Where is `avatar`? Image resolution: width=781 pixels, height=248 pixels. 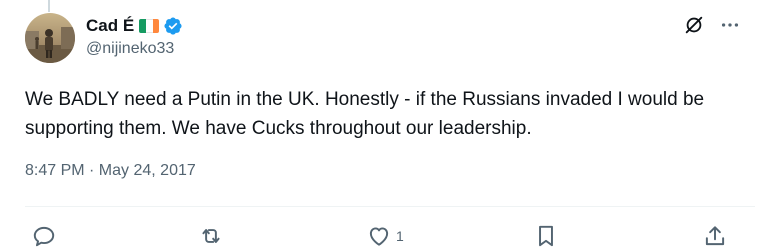 avatar is located at coordinates (50, 38).